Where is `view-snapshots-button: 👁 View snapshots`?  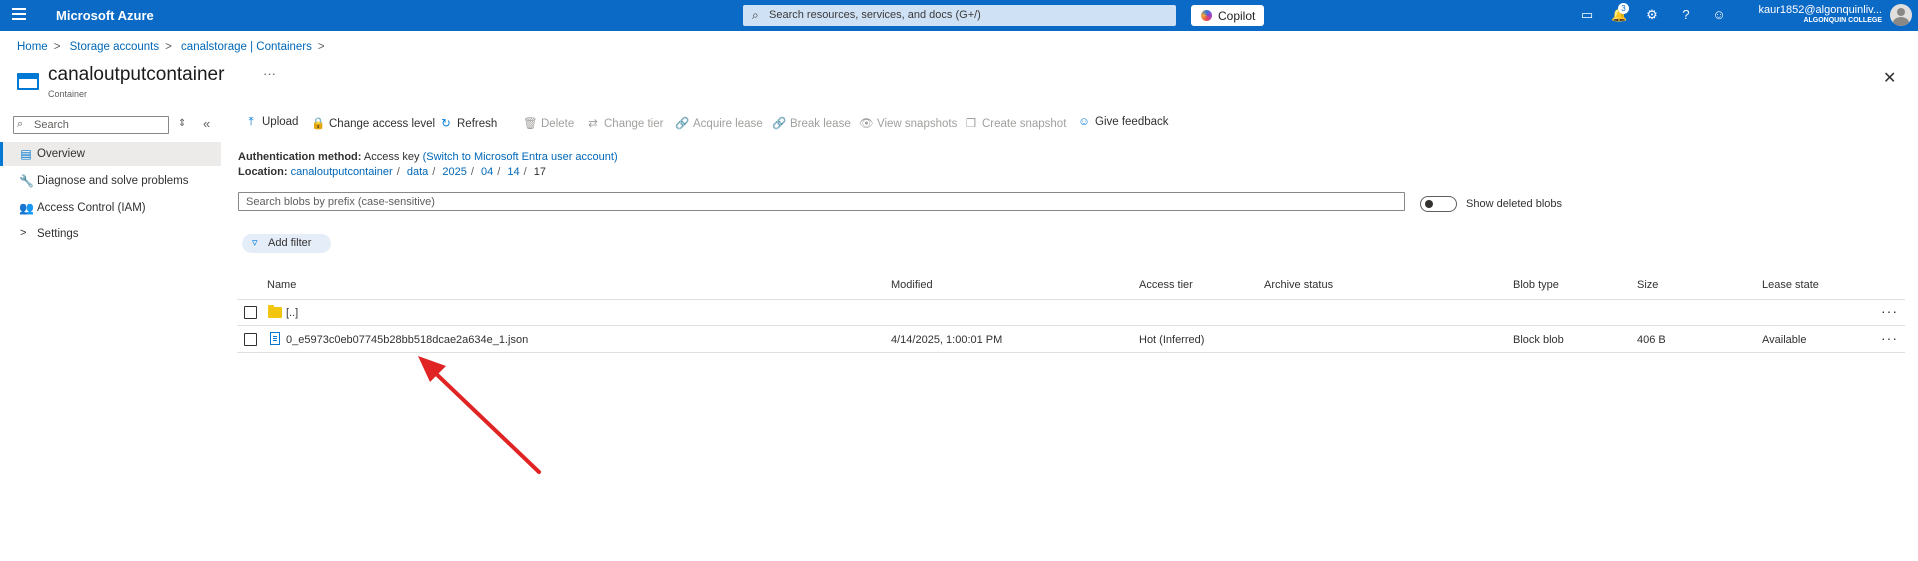
view-snapshots-button: 👁 View snapshots is located at coordinates (908, 125).